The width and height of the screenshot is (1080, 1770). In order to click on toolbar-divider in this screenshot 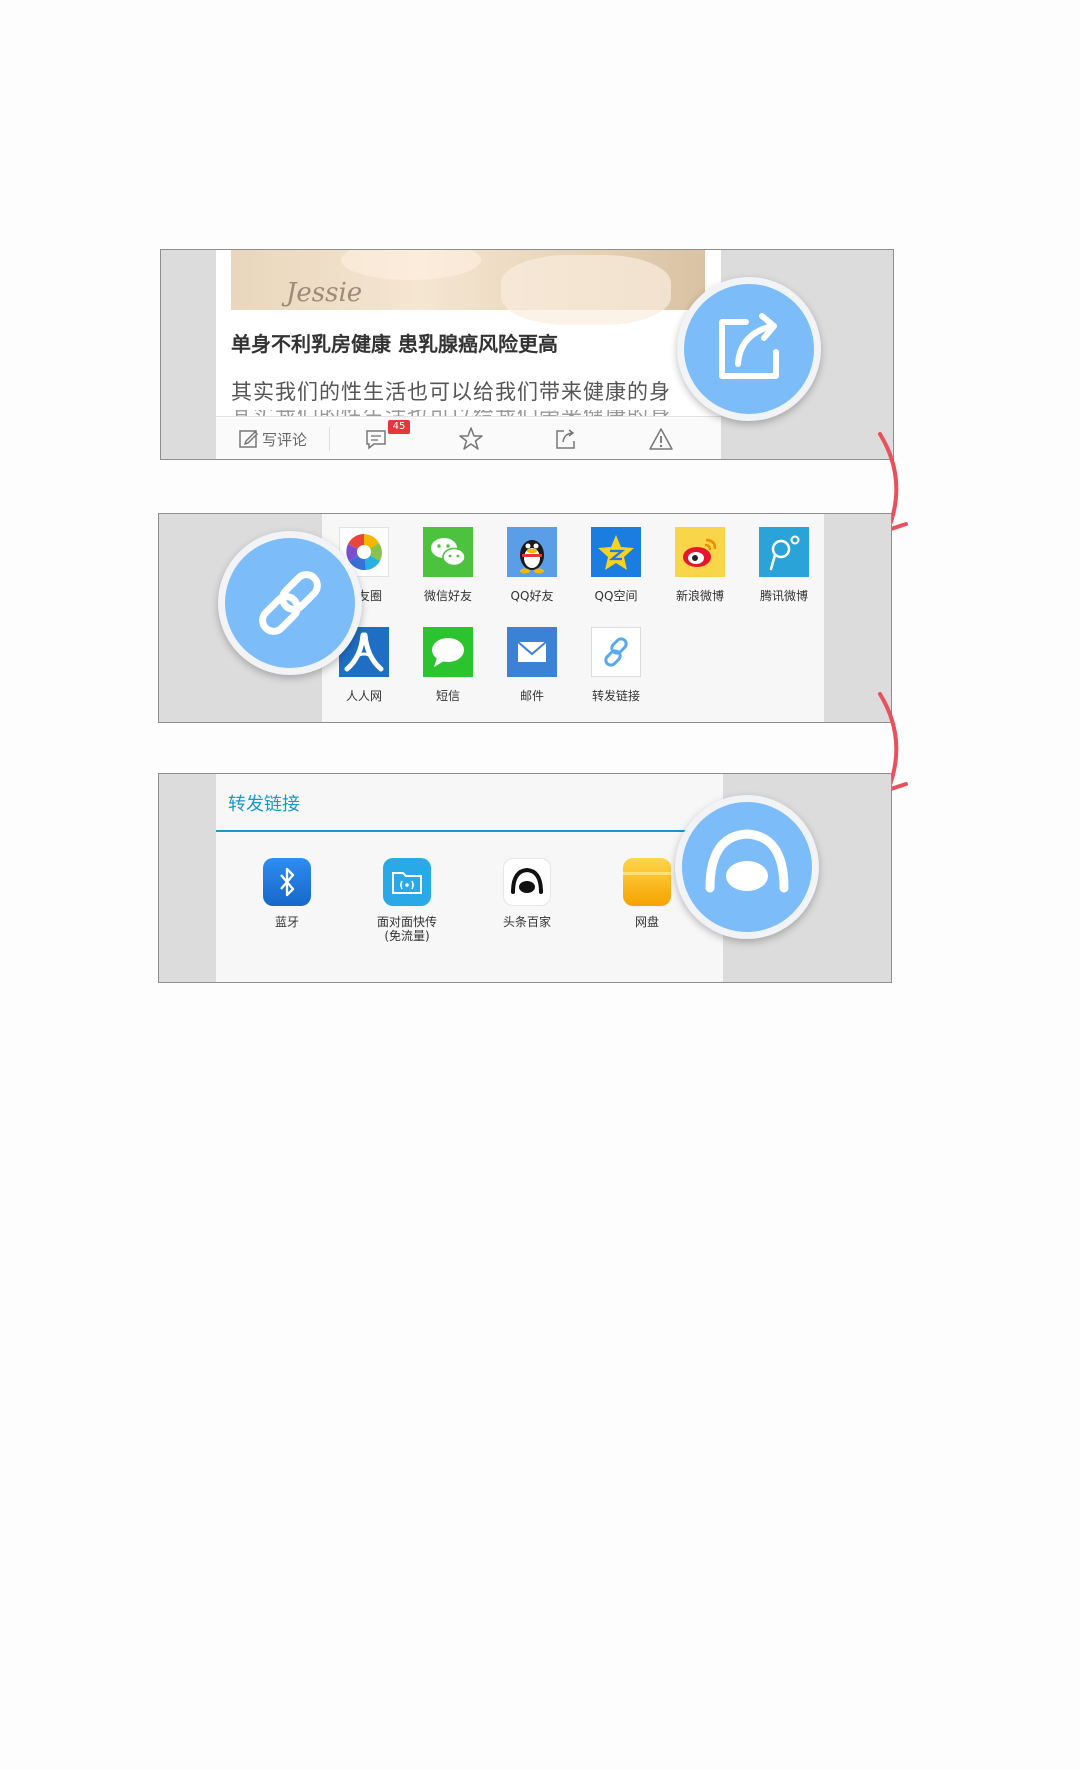, I will do `click(329, 439)`.